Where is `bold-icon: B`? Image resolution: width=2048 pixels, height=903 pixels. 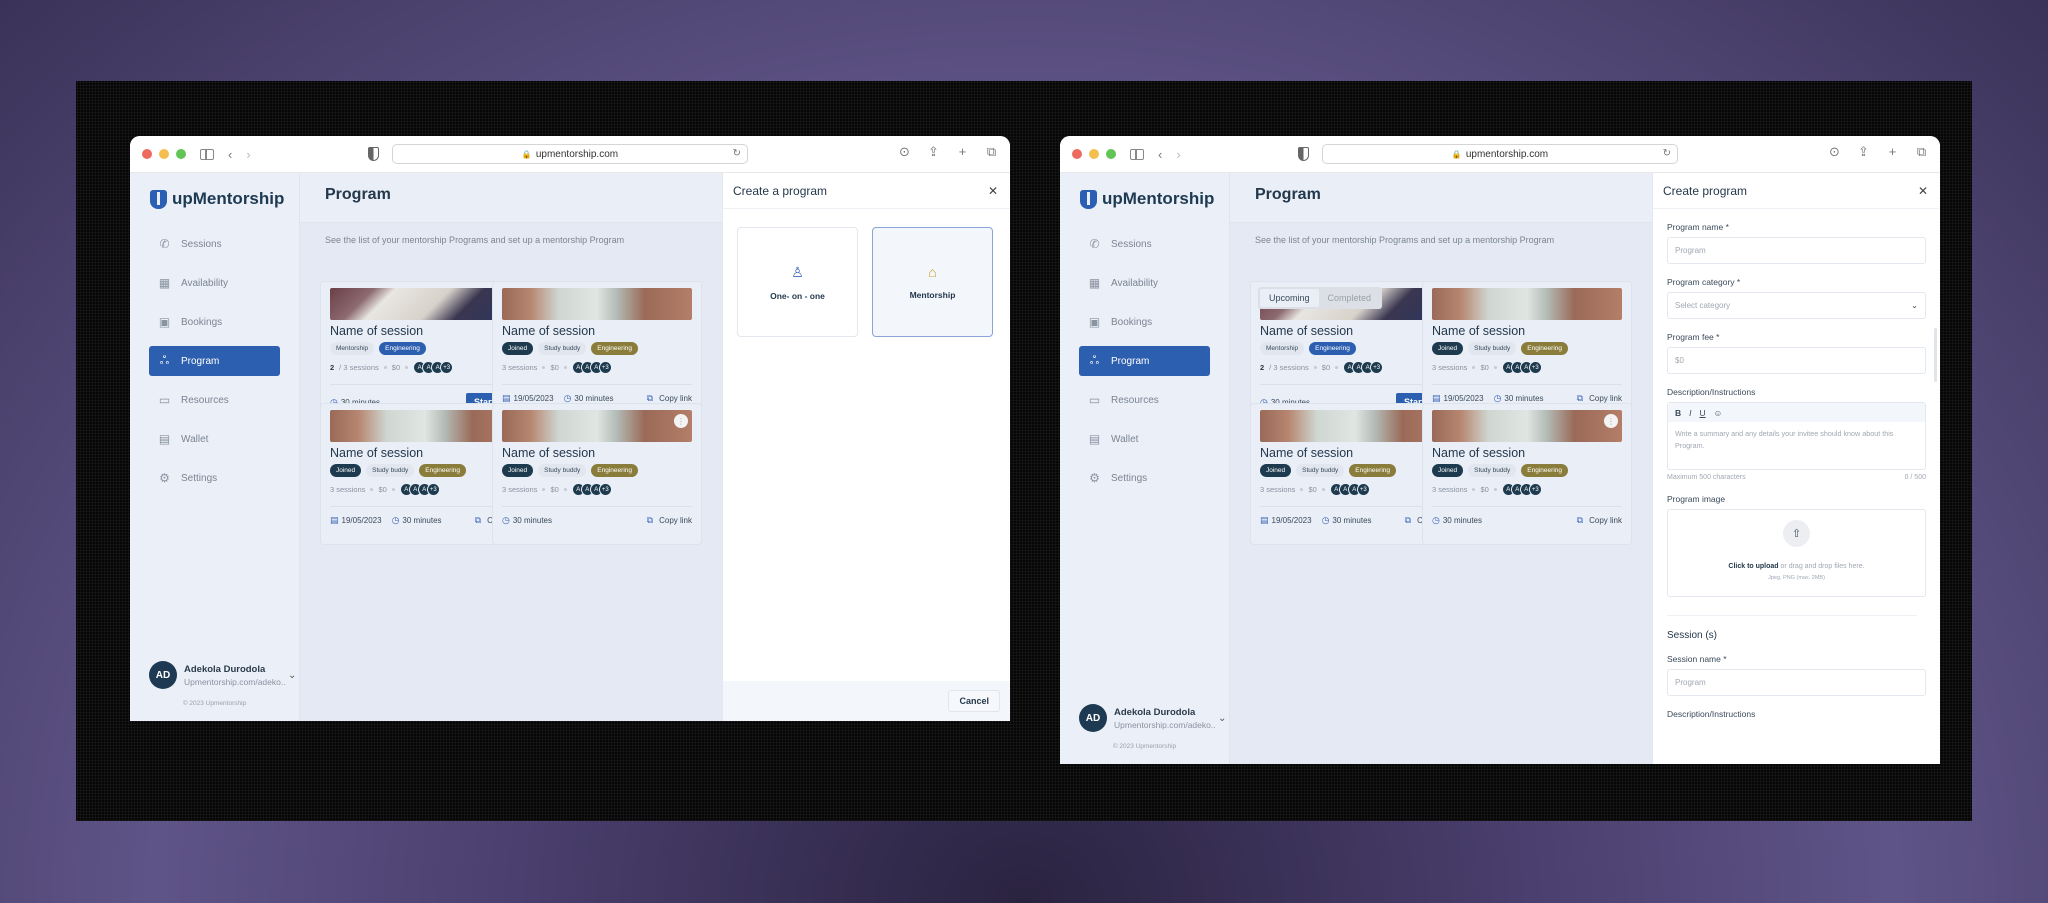 bold-icon: B is located at coordinates (1678, 413).